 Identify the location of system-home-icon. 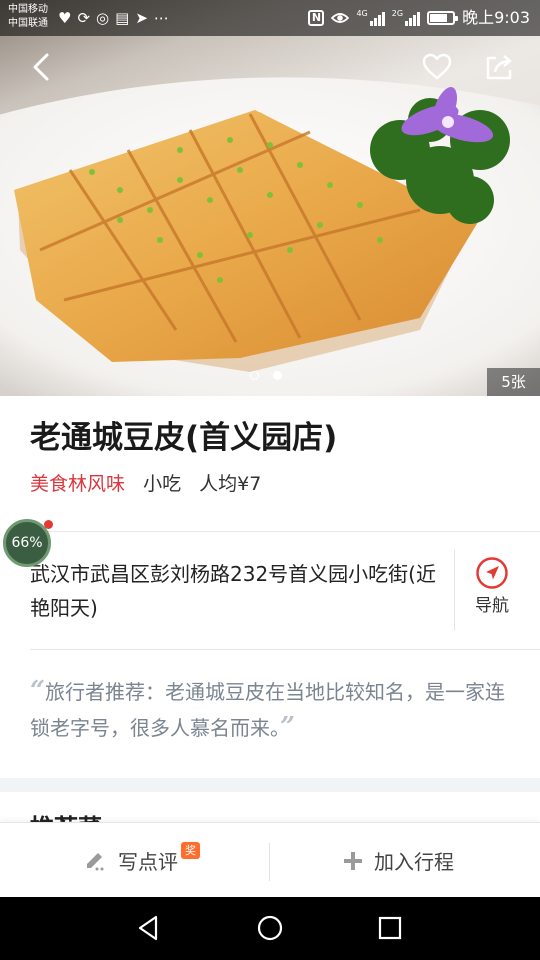
(270, 928).